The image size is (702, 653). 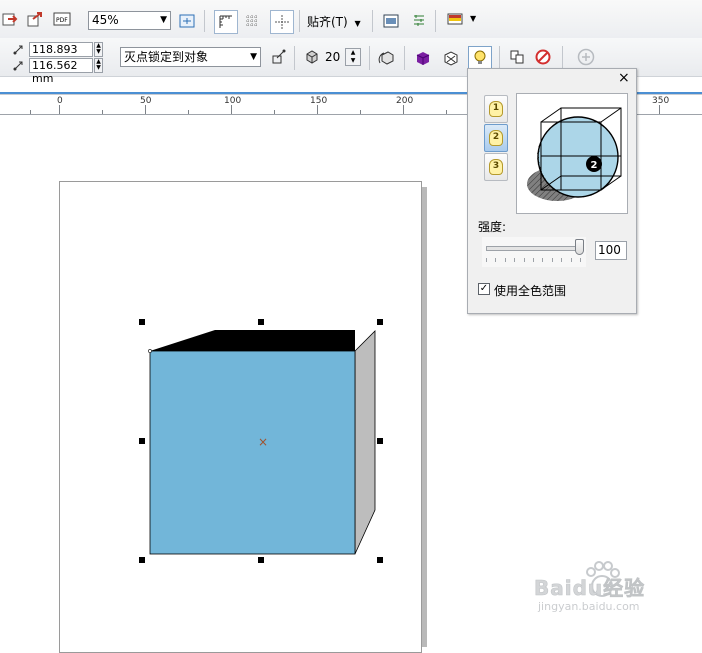 I want to click on center-mark: ×, so click(x=263, y=442).